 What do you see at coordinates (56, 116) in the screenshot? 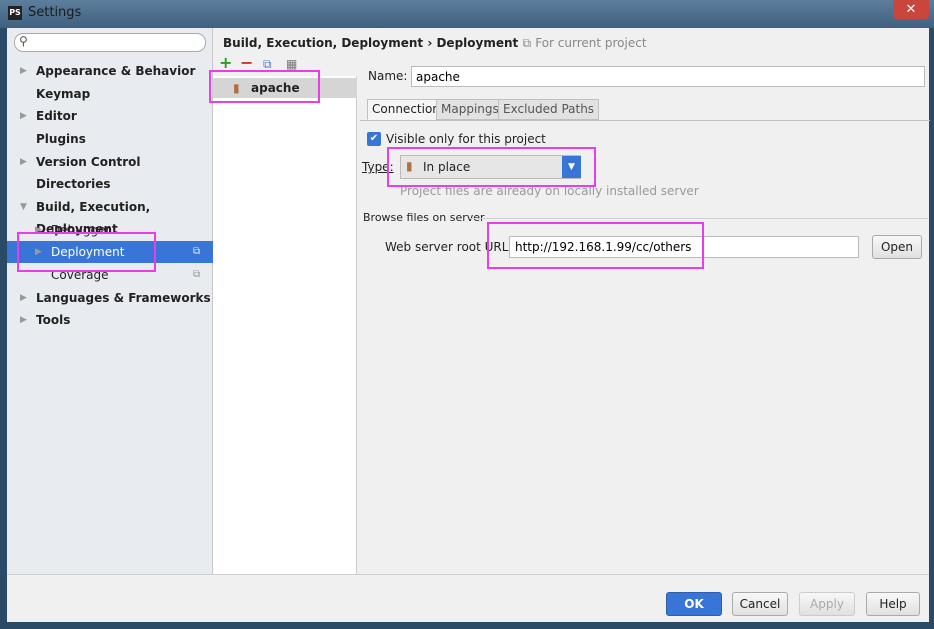
I see `sidebar-item-label: Editor` at bounding box center [56, 116].